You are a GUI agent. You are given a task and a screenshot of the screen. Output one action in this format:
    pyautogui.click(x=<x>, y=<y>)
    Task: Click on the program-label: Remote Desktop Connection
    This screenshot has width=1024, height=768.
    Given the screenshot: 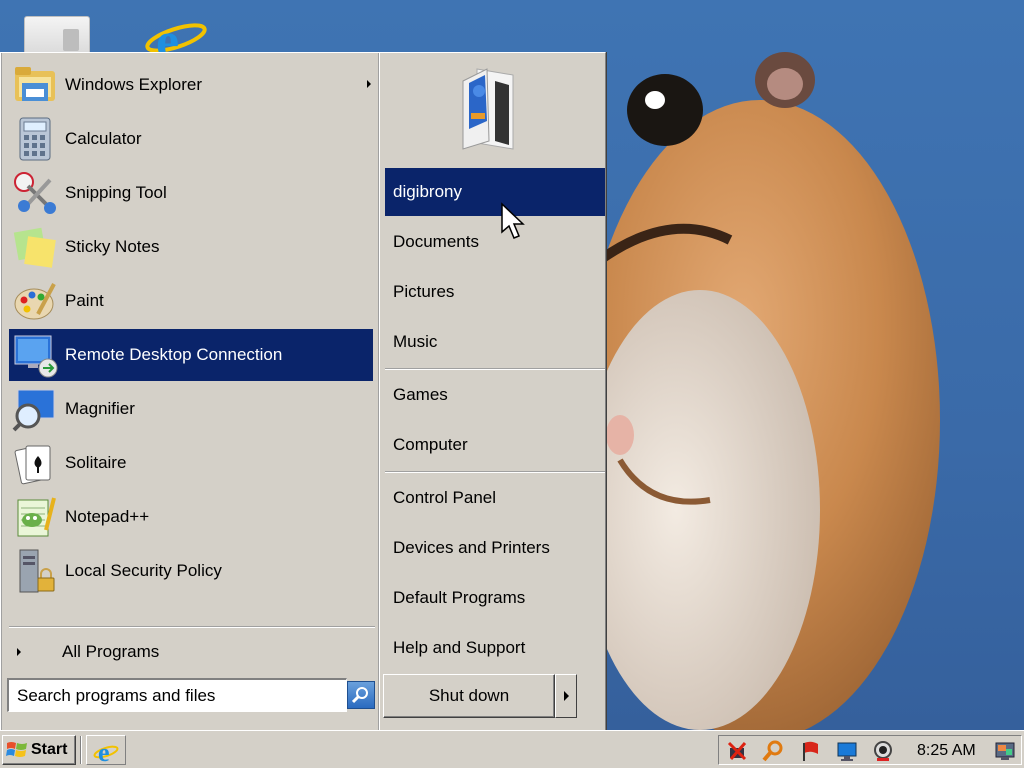 What is the action you would take?
    pyautogui.click(x=174, y=354)
    